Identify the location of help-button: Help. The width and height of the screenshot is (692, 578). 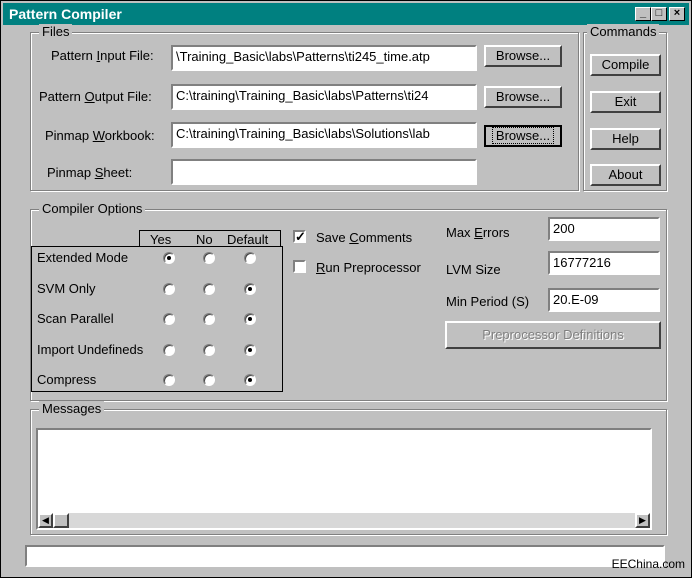
(625, 139).